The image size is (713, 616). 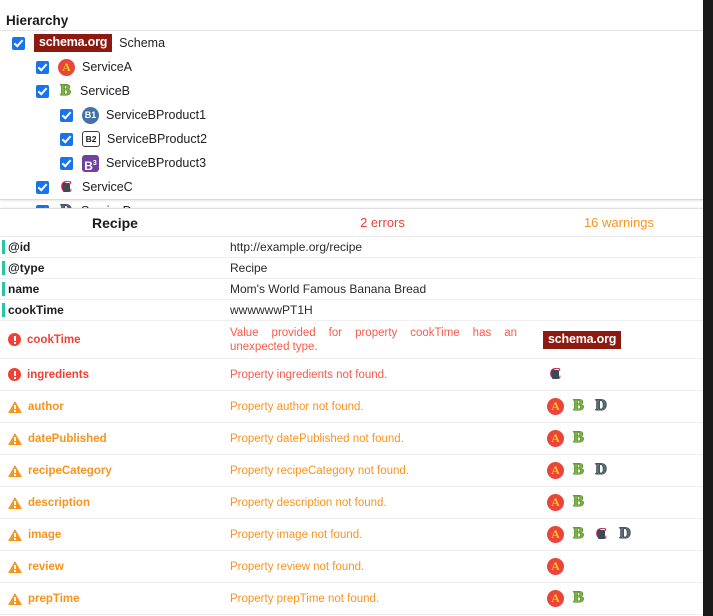 What do you see at coordinates (115, 534) in the screenshot?
I see `issue-property-name-cell: image` at bounding box center [115, 534].